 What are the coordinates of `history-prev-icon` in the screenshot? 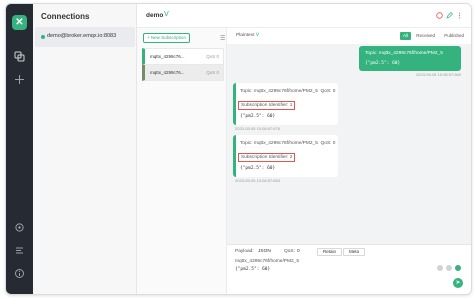 It's located at (440, 268).